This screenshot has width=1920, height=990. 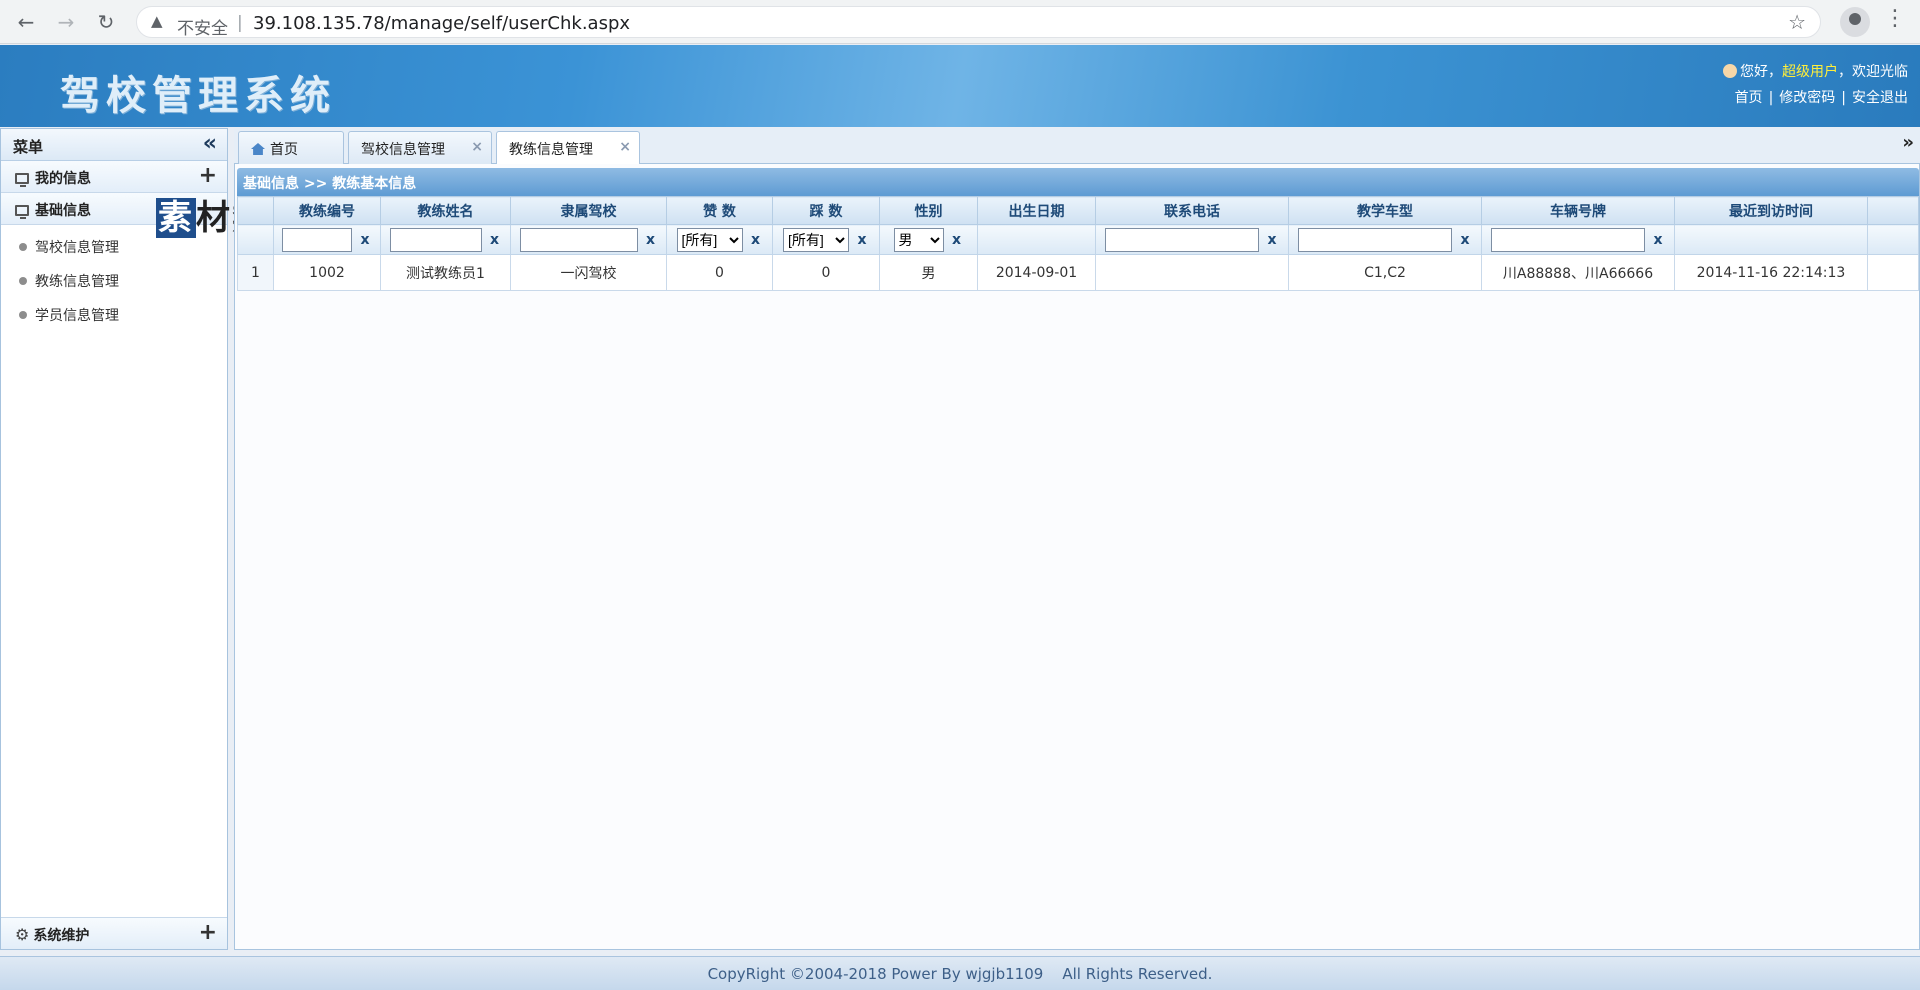 I want to click on row-number: 1, so click(x=255, y=272).